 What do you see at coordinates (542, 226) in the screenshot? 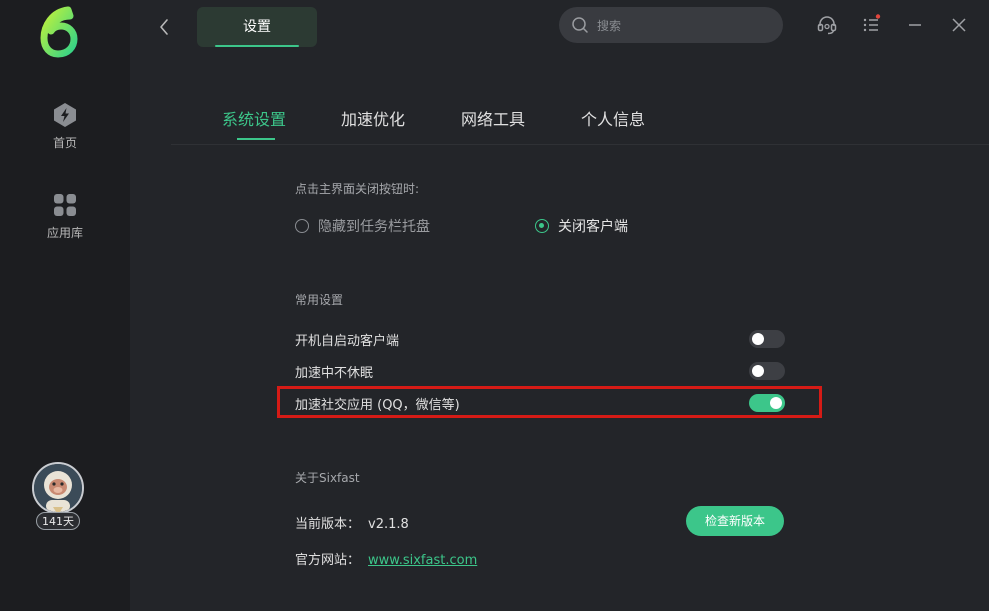
I see `radio-button-checked` at bounding box center [542, 226].